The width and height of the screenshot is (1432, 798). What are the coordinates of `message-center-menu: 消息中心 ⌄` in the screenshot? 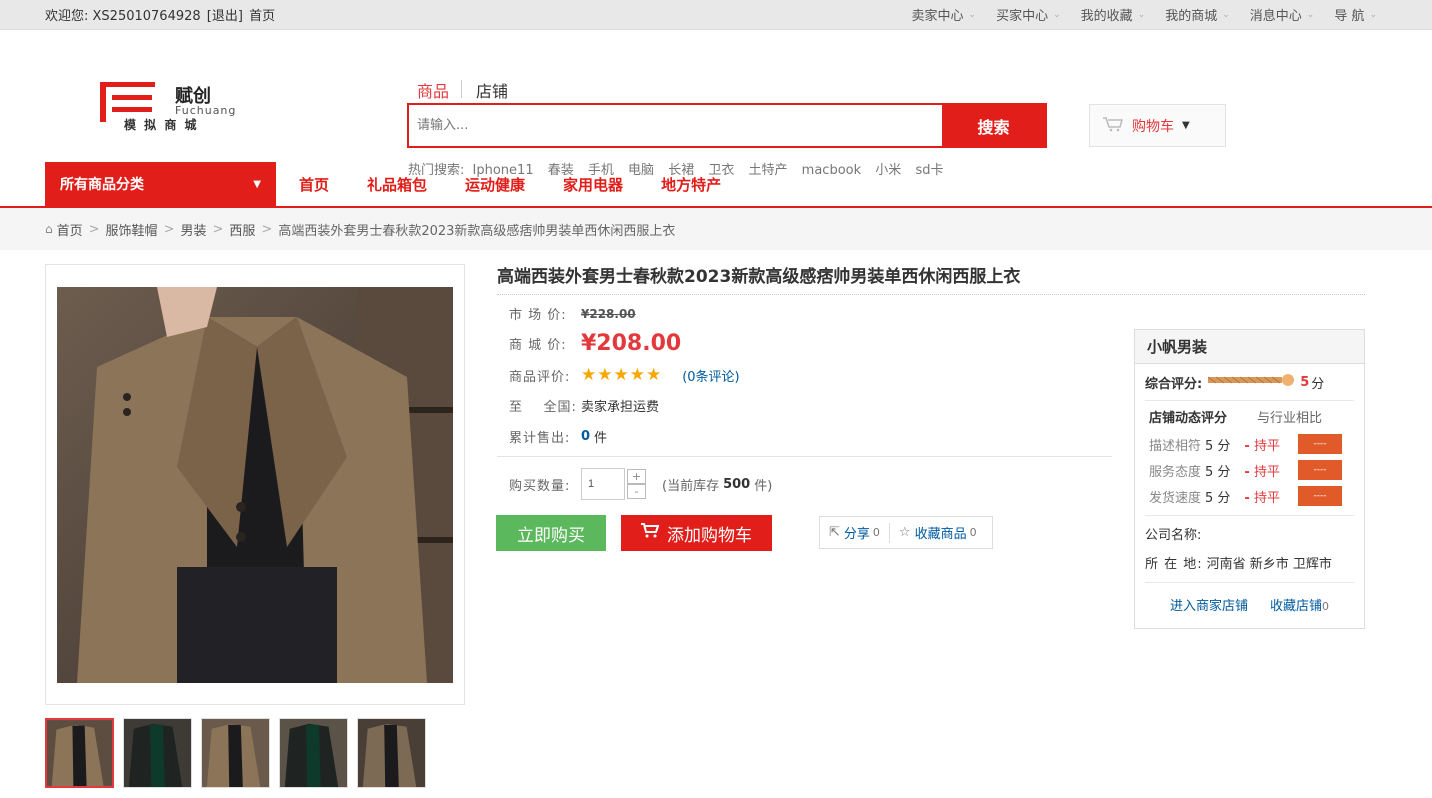 It's located at (1282, 14).